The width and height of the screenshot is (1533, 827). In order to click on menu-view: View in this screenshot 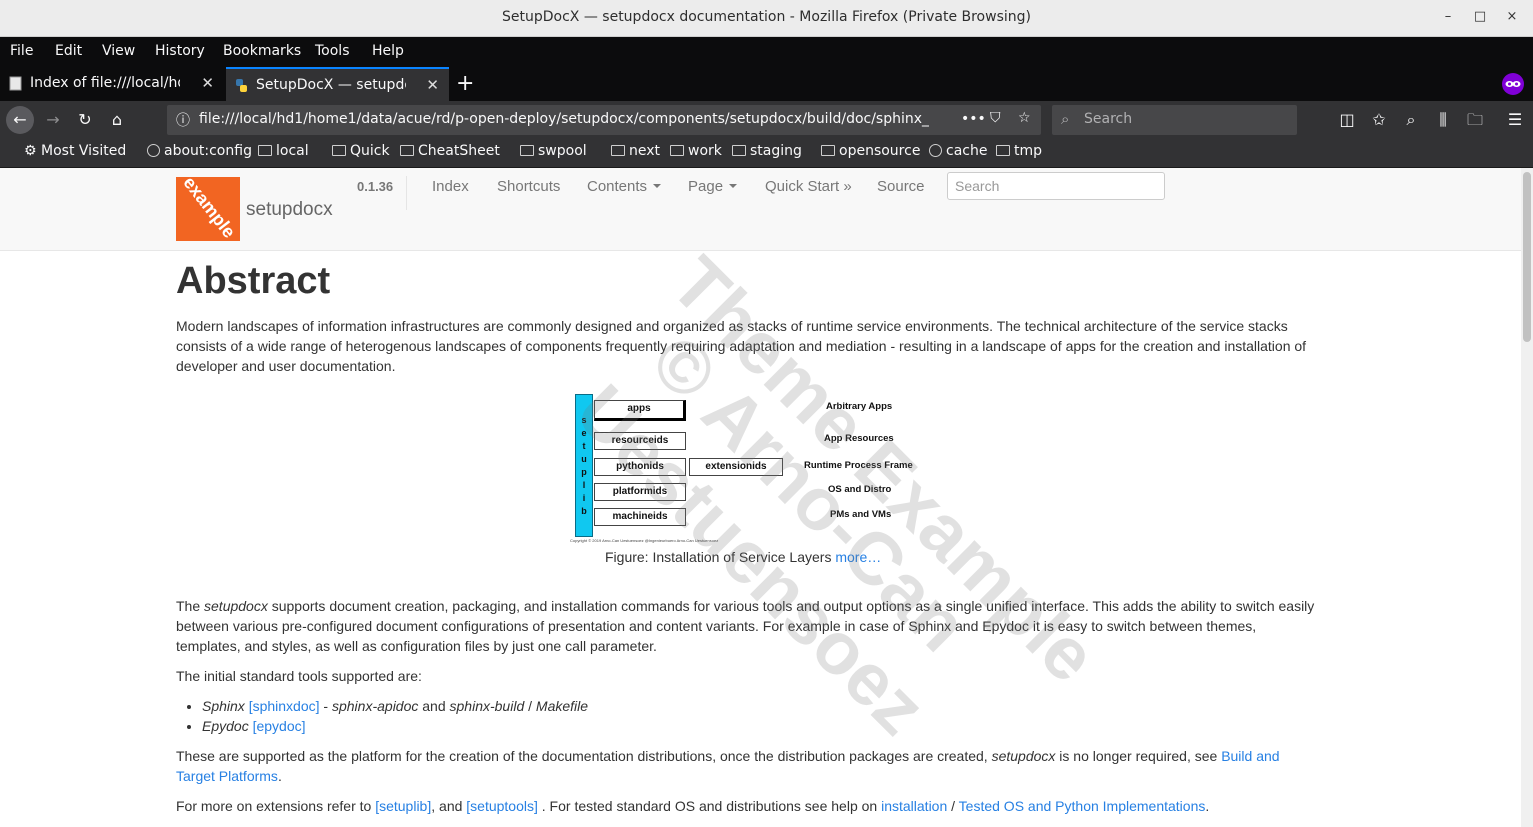, I will do `click(118, 51)`.